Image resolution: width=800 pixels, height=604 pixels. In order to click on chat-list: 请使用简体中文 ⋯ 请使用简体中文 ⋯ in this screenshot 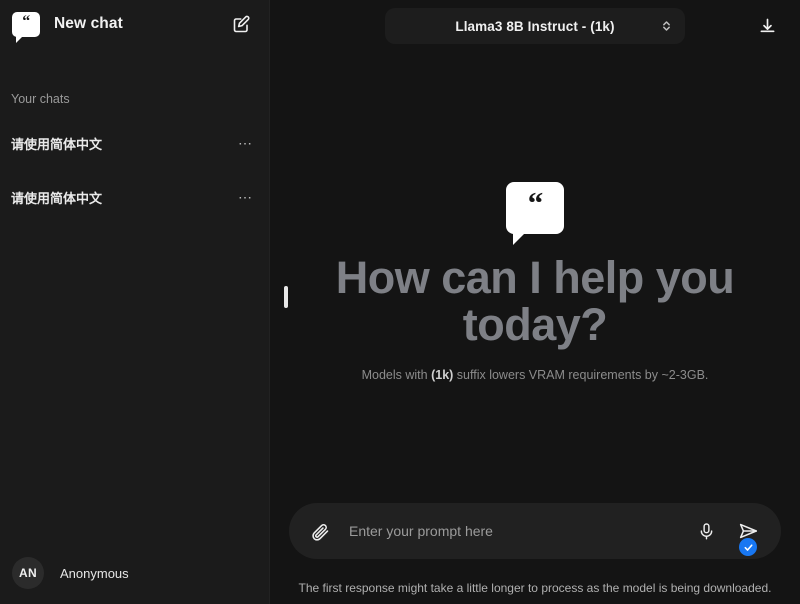, I will do `click(134, 182)`.